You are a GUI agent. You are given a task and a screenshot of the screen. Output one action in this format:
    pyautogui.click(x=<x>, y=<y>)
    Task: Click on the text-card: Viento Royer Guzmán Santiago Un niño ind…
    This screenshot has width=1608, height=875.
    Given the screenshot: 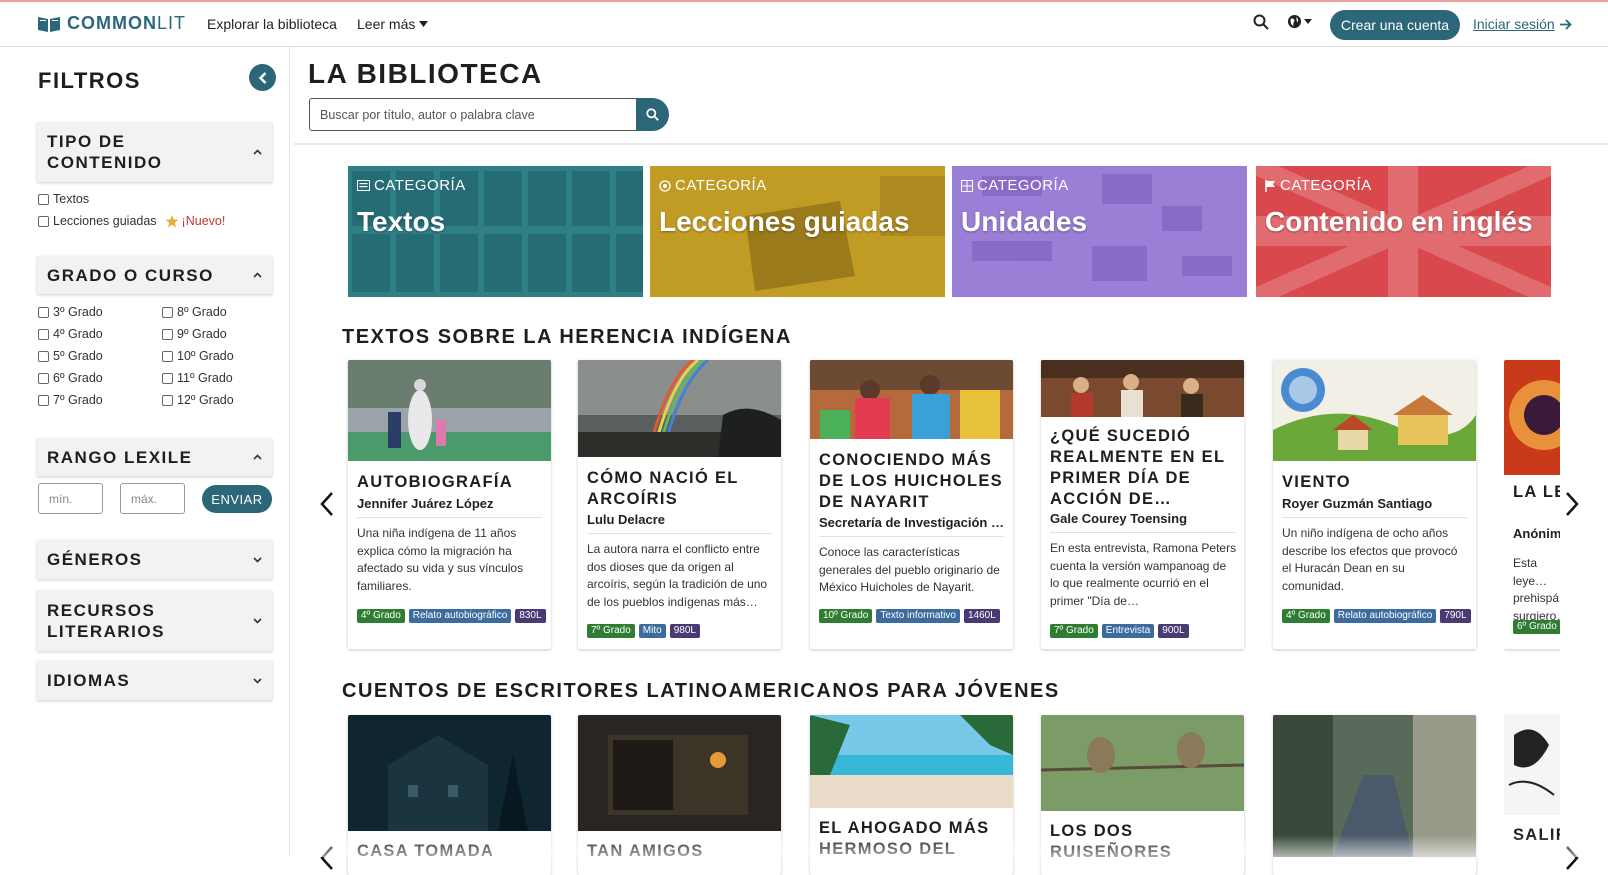 What is the action you would take?
    pyautogui.click(x=1374, y=504)
    